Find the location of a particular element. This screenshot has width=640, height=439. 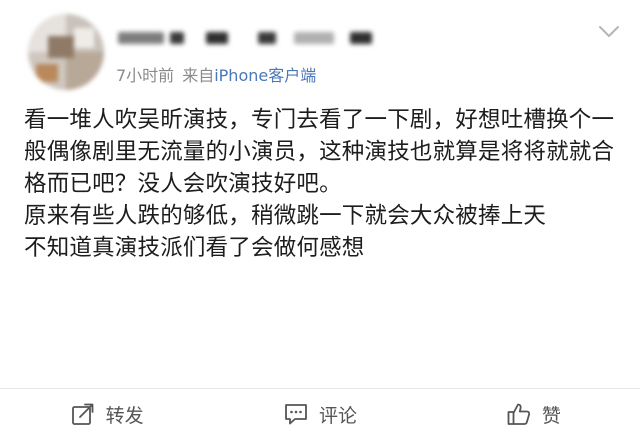

action-bar: 转发 评论 赞 is located at coordinates (320, 414).